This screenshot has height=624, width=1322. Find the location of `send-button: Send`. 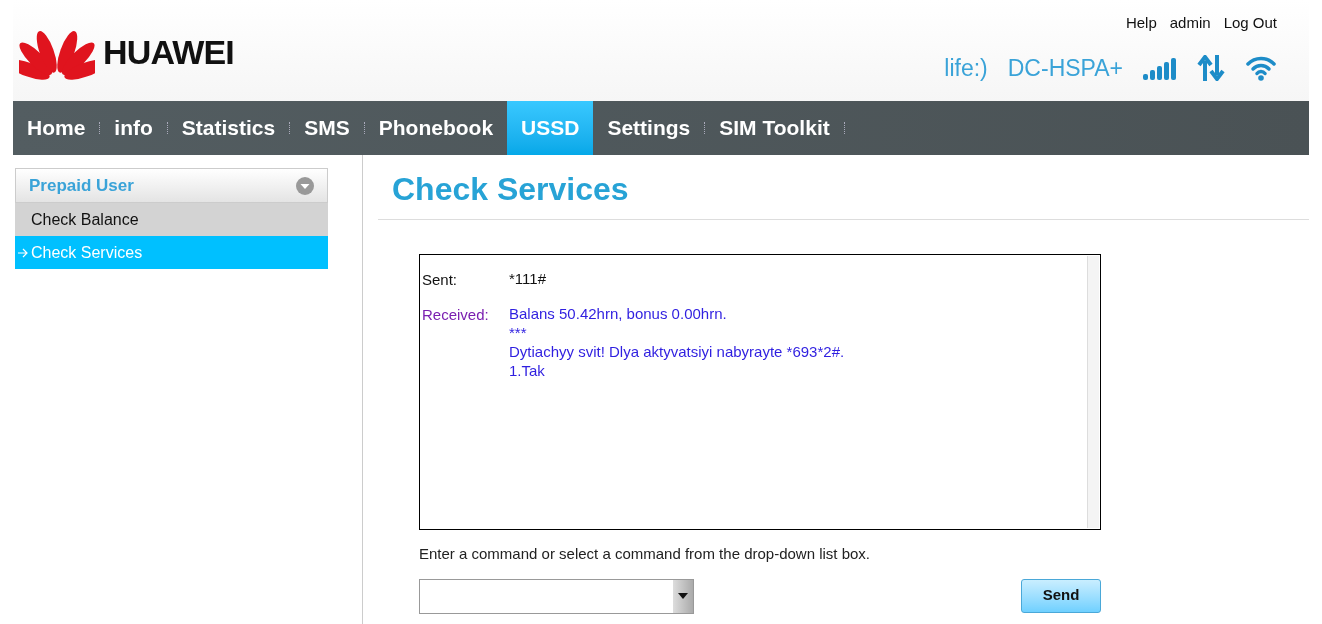

send-button: Send is located at coordinates (1061, 595).